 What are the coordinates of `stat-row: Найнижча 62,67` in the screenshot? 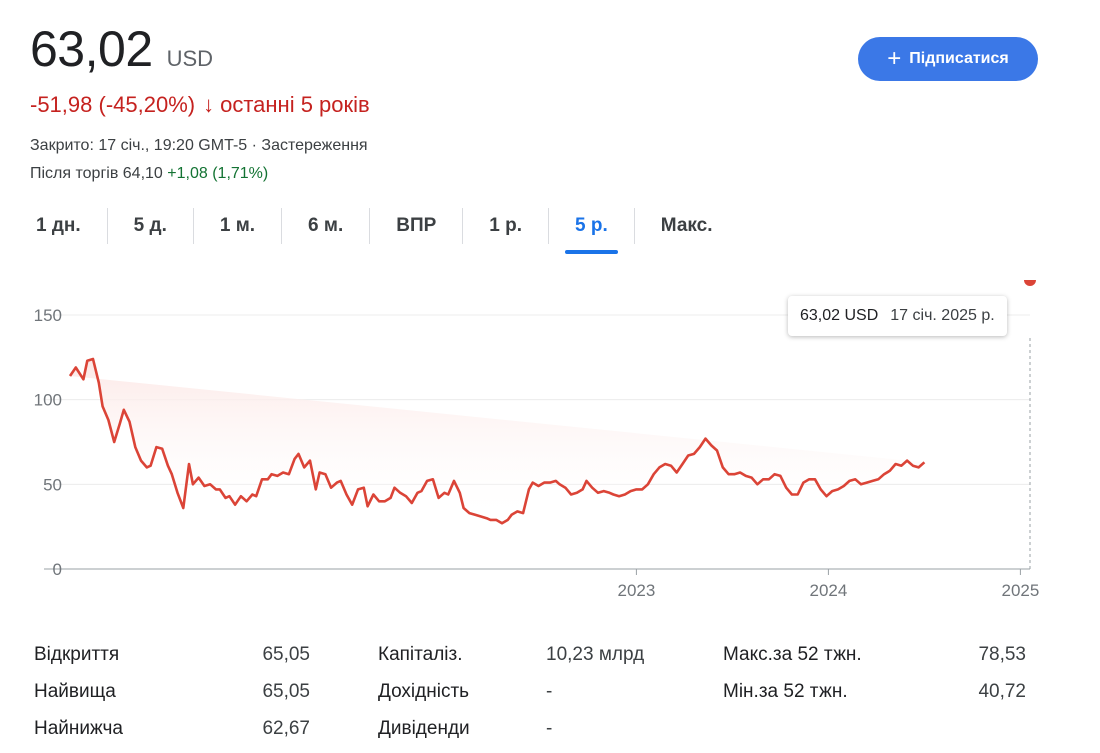 It's located at (172, 728).